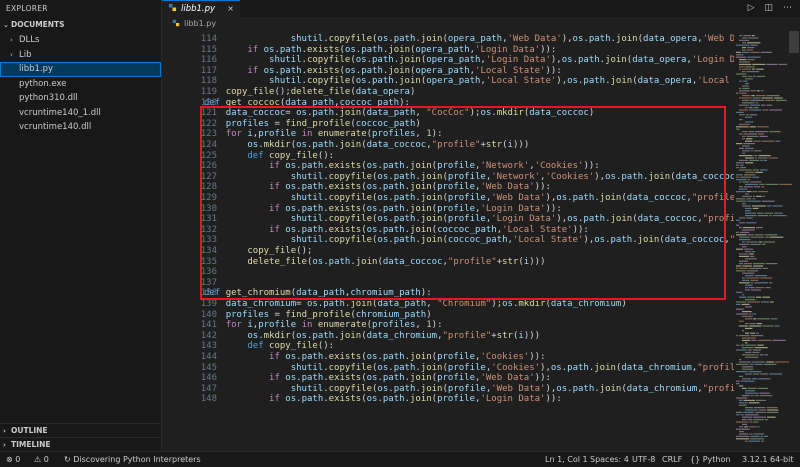 This screenshot has width=800, height=467. Describe the element at coordinates (448, 92) in the screenshot. I see `code-line: 119 copy_file();delete_file(data_opera)` at that location.